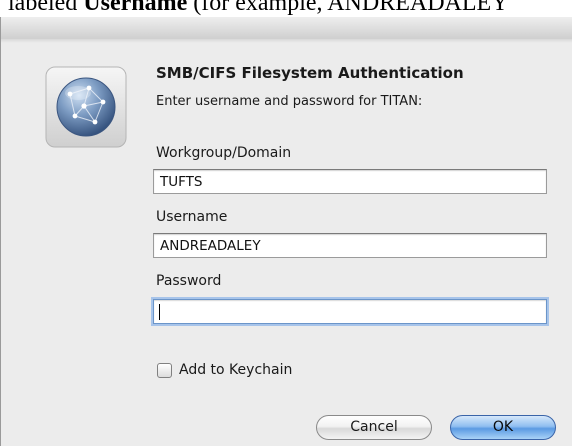 The width and height of the screenshot is (572, 446). I want to click on text-caret, so click(159, 312).